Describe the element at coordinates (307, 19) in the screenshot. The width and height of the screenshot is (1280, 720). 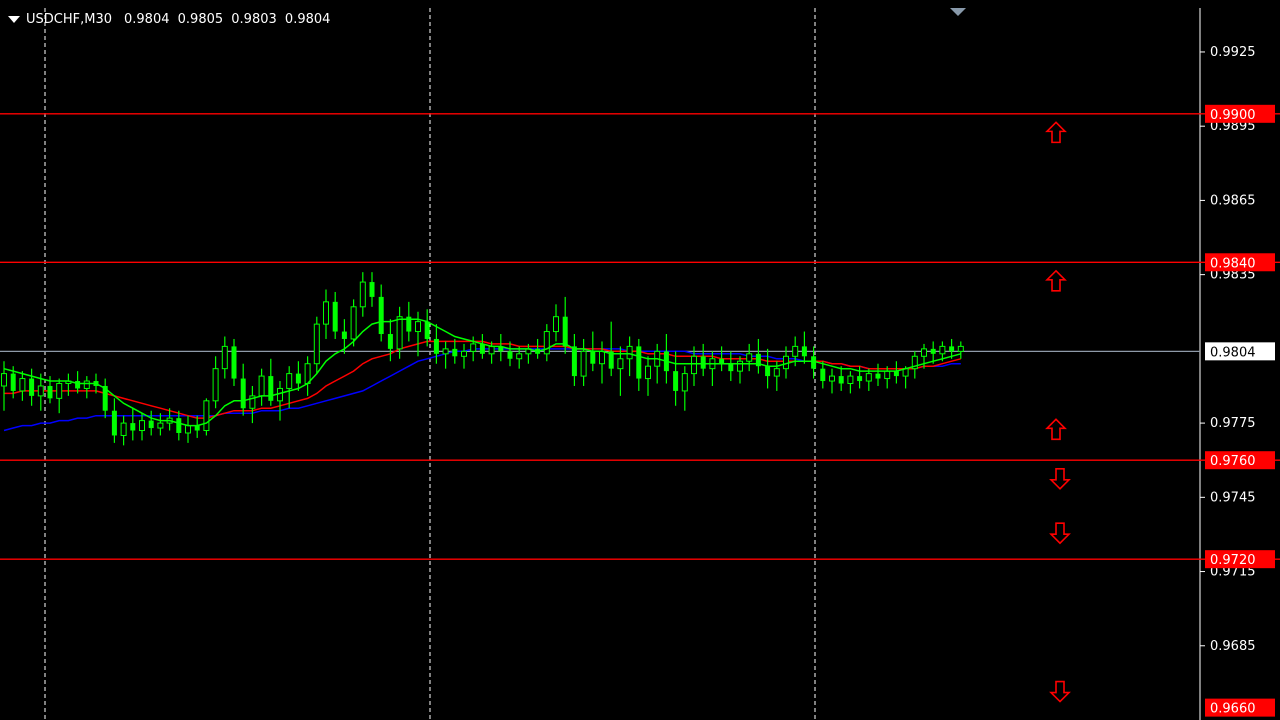
I see `close-value: 0.9804` at that location.